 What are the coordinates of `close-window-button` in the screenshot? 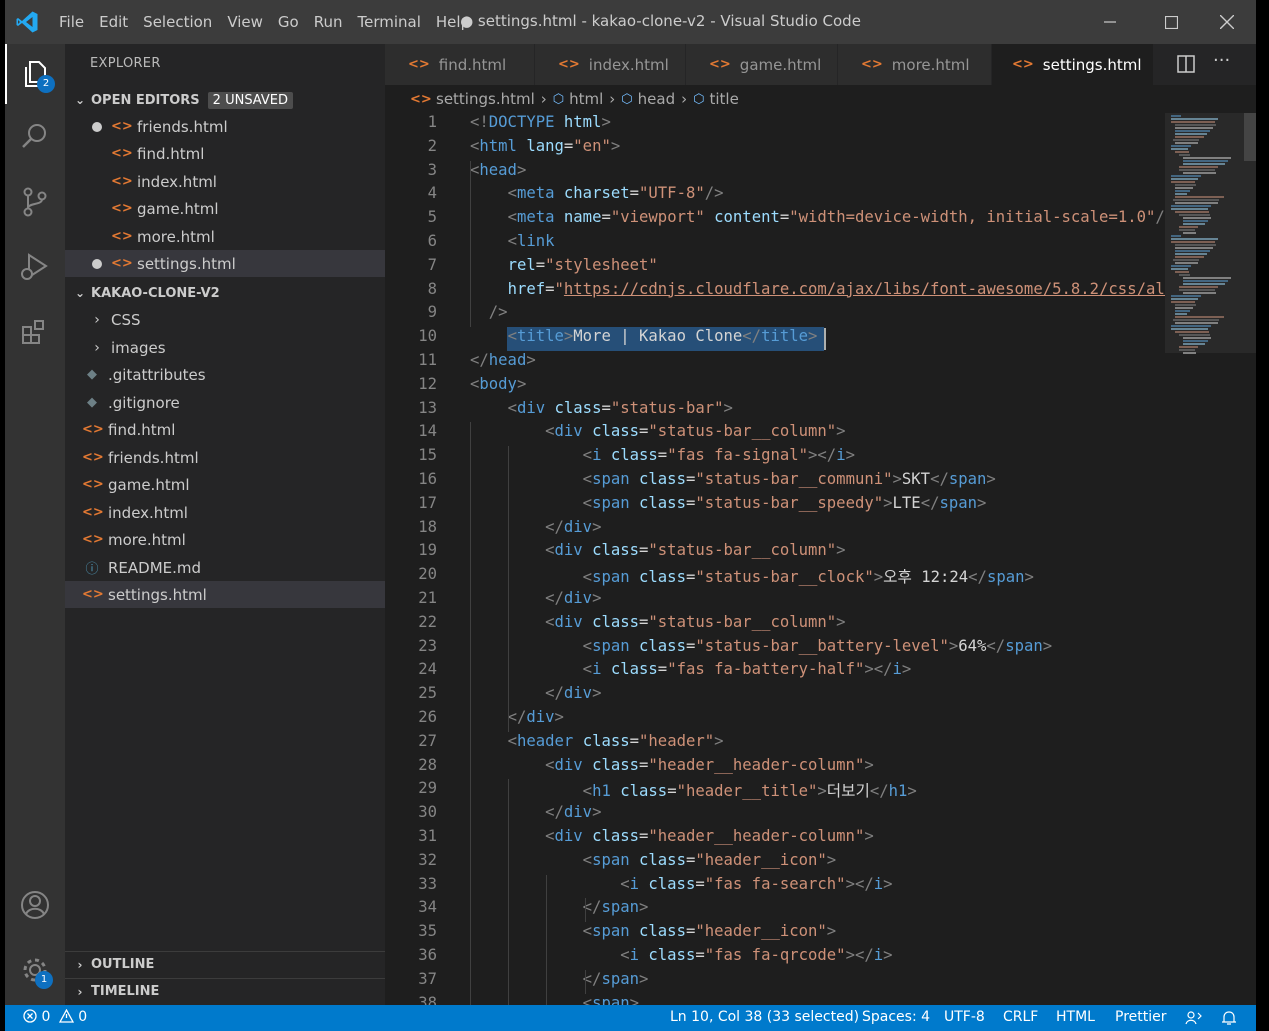 It's located at (1227, 22).